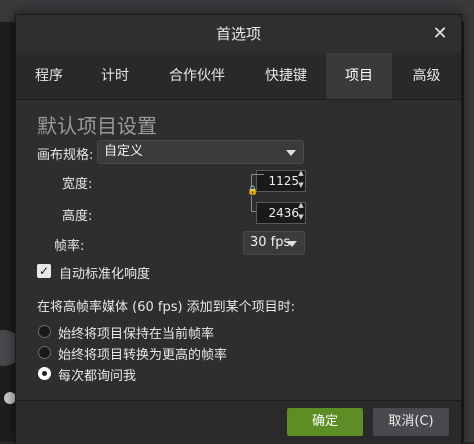 This screenshot has width=474, height=444. Describe the element at coordinates (97, 126) in the screenshot. I see `section-title: 默认项目设置` at that location.